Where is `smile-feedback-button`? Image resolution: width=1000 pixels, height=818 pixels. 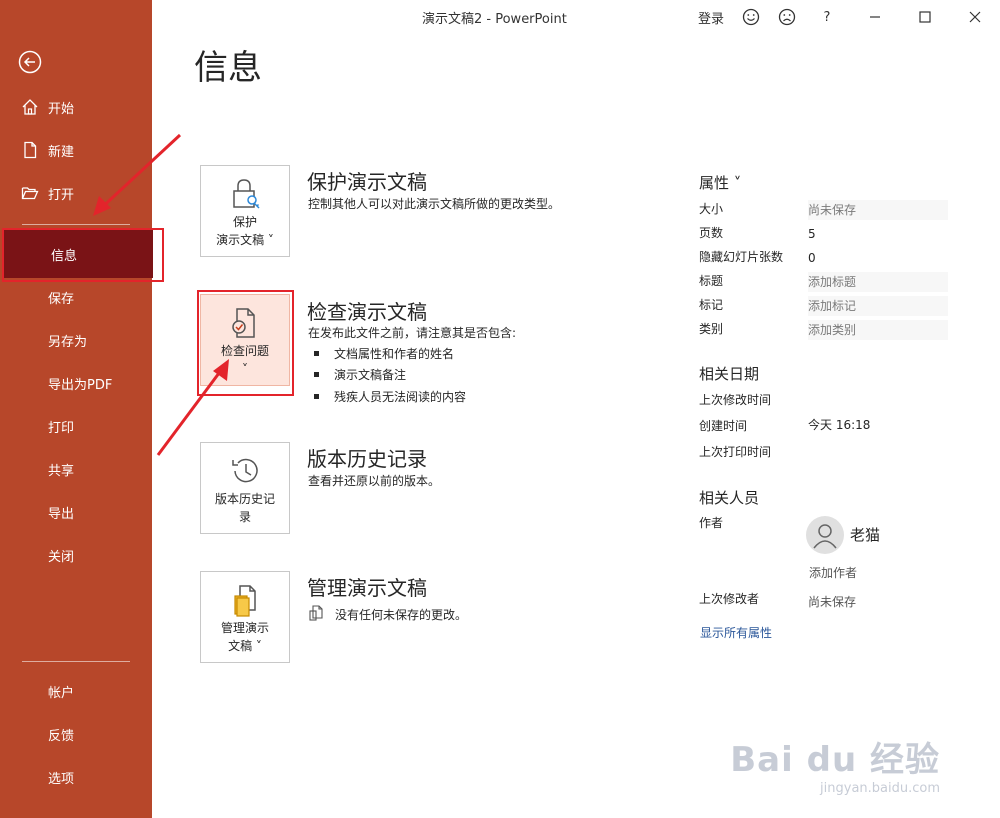 smile-feedback-button is located at coordinates (751, 17).